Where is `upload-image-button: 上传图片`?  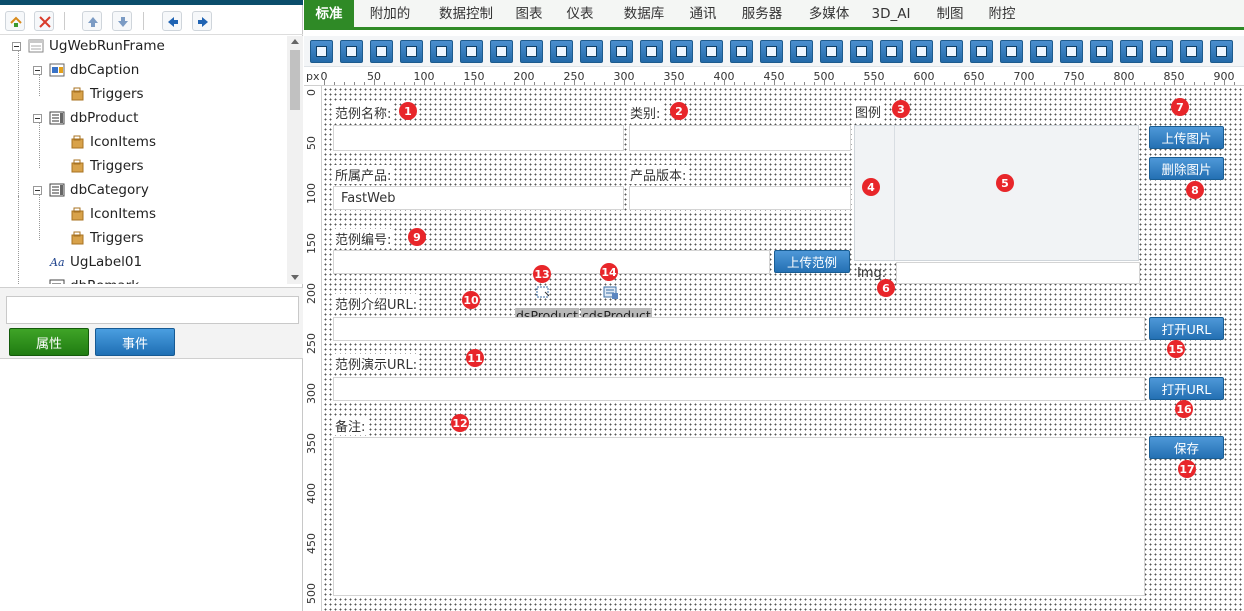 upload-image-button: 上传图片 is located at coordinates (1186, 137).